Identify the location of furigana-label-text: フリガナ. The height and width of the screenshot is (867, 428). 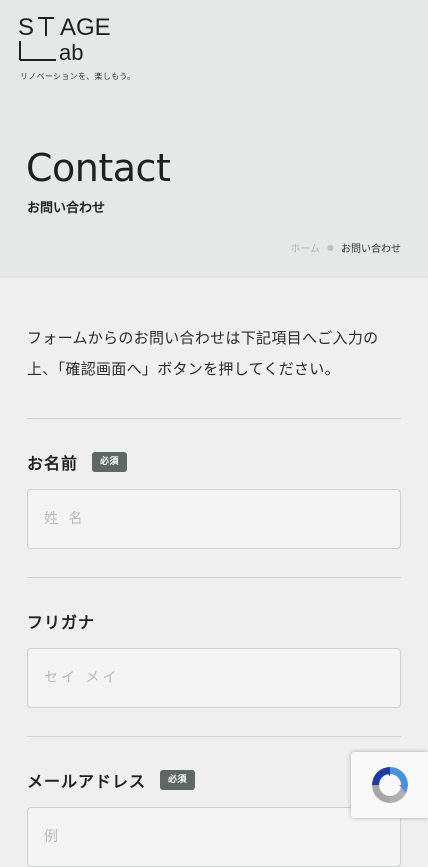
(61, 622).